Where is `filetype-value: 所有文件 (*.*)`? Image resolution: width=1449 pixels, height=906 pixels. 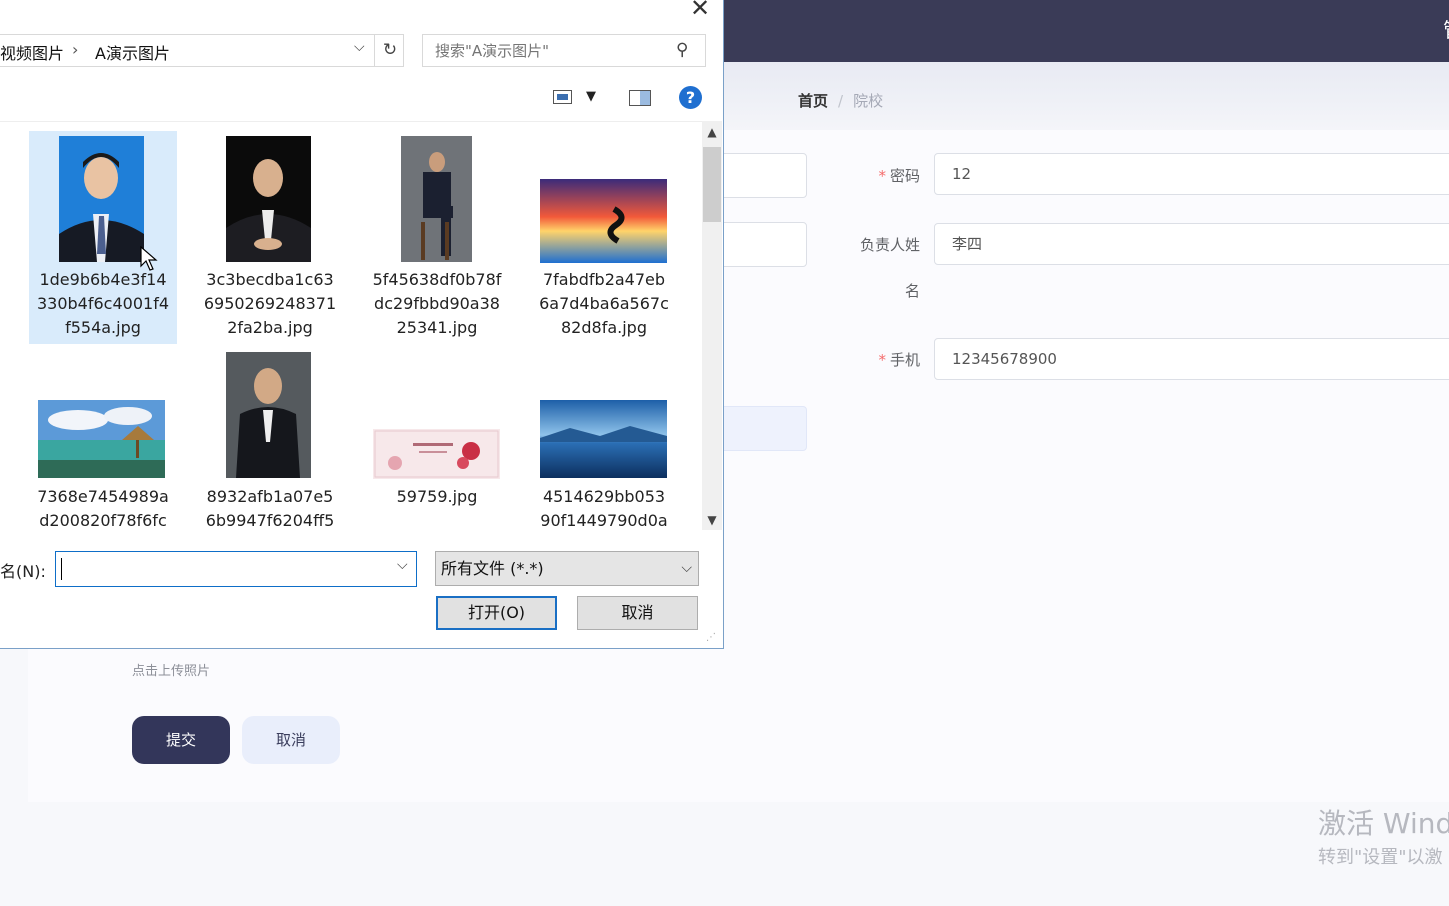
filetype-value: 所有文件 (*.*) is located at coordinates (492, 568).